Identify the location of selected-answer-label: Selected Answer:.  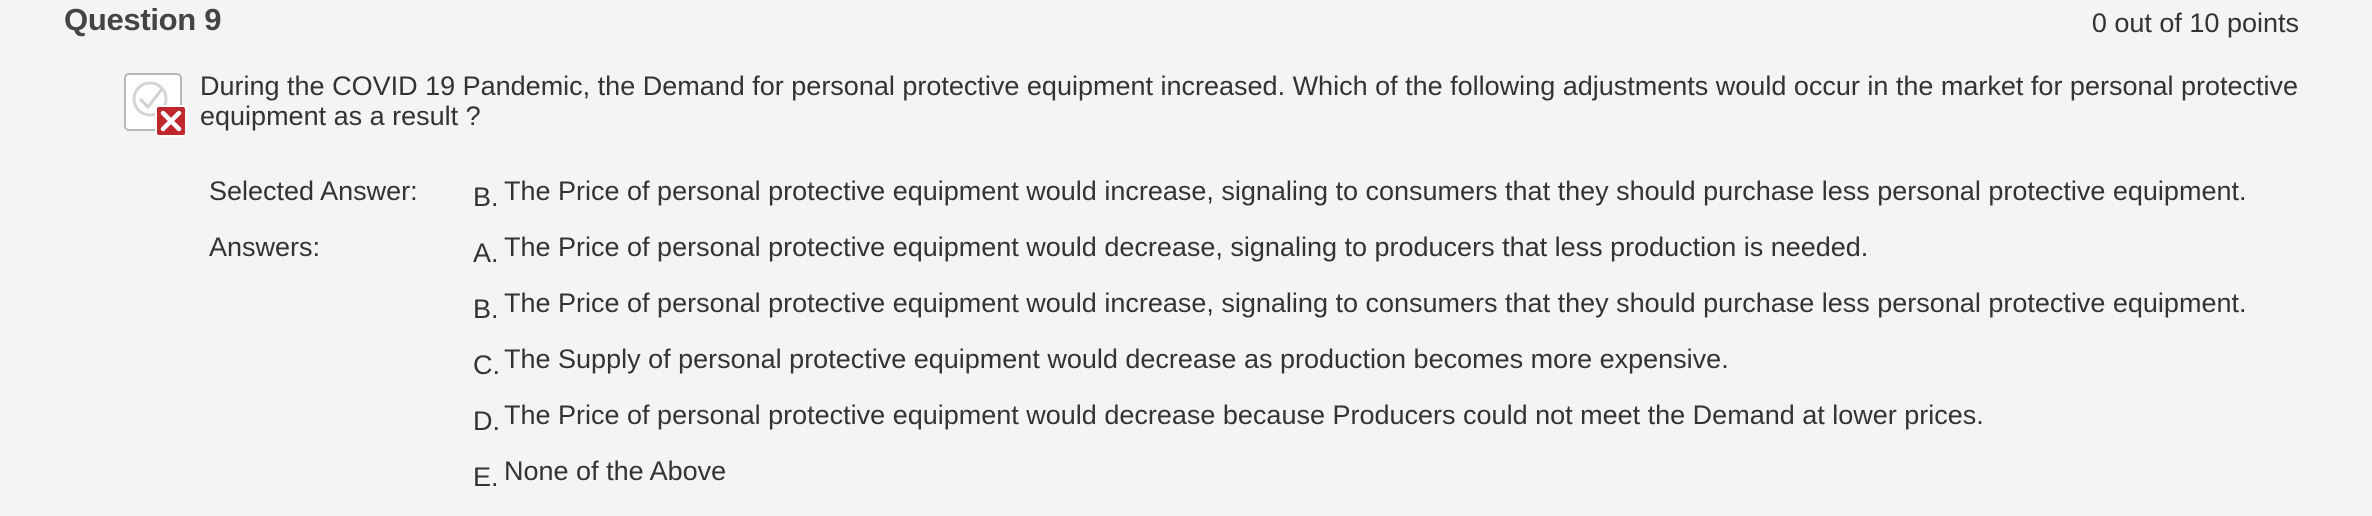
(313, 191).